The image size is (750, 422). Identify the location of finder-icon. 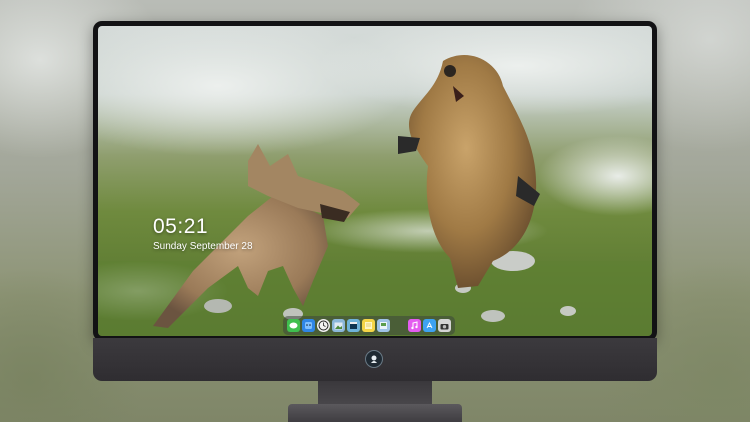
(308, 325).